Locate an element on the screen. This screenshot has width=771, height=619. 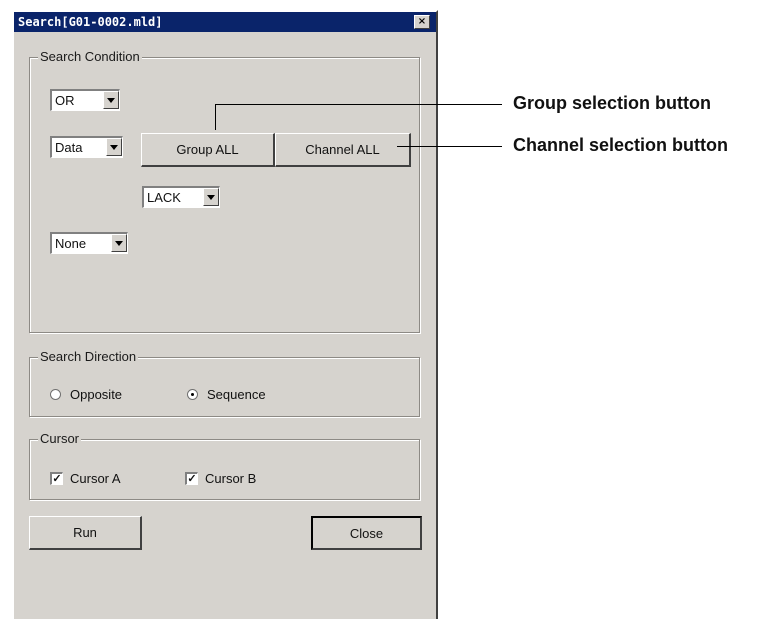
channel-selection-annotation: Channel selection button is located at coordinates (621, 145).